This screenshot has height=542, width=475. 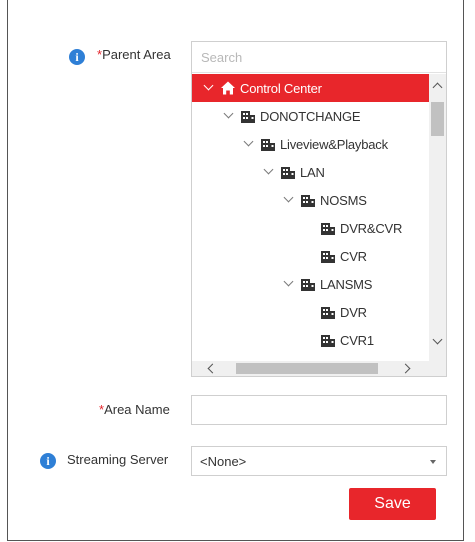 I want to click on tree-node-dvr: DVR, so click(x=310, y=312).